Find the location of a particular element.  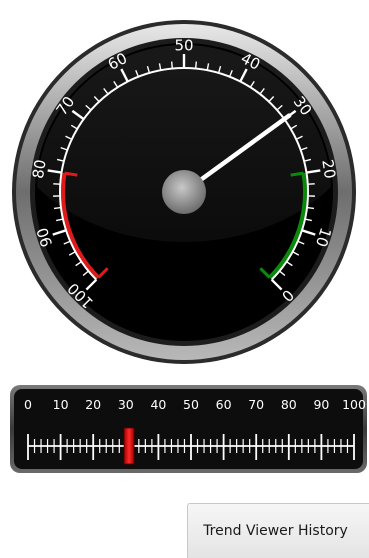

gauge-hub is located at coordinates (184, 192).